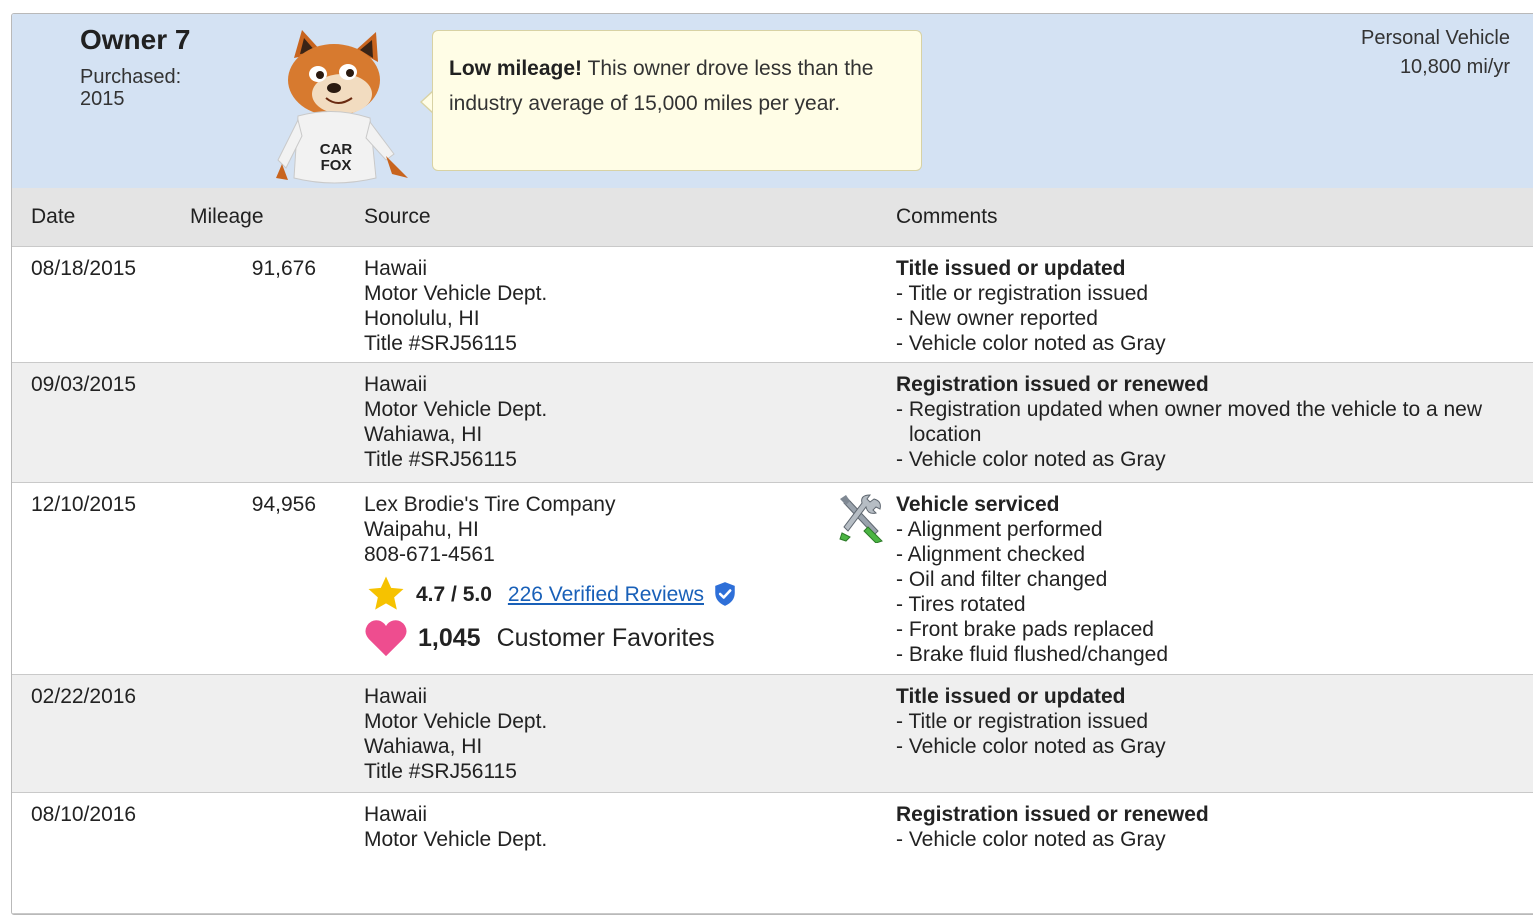 Image resolution: width=1533 pixels, height=915 pixels. What do you see at coordinates (84, 696) in the screenshot?
I see `record-date: 02/22/2016` at bounding box center [84, 696].